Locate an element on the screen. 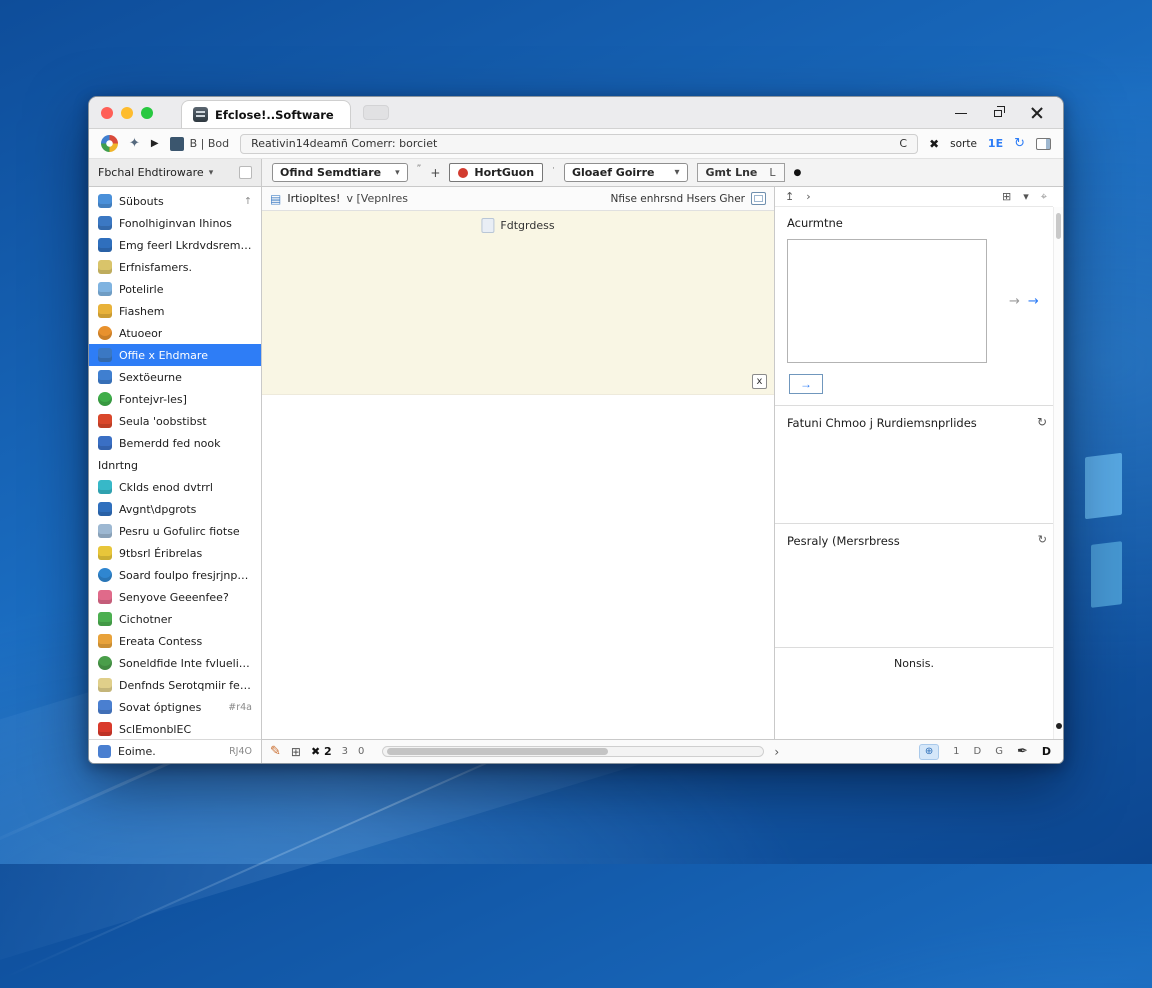  sidebar-item: SclEmonblEC is located at coordinates (175, 728).